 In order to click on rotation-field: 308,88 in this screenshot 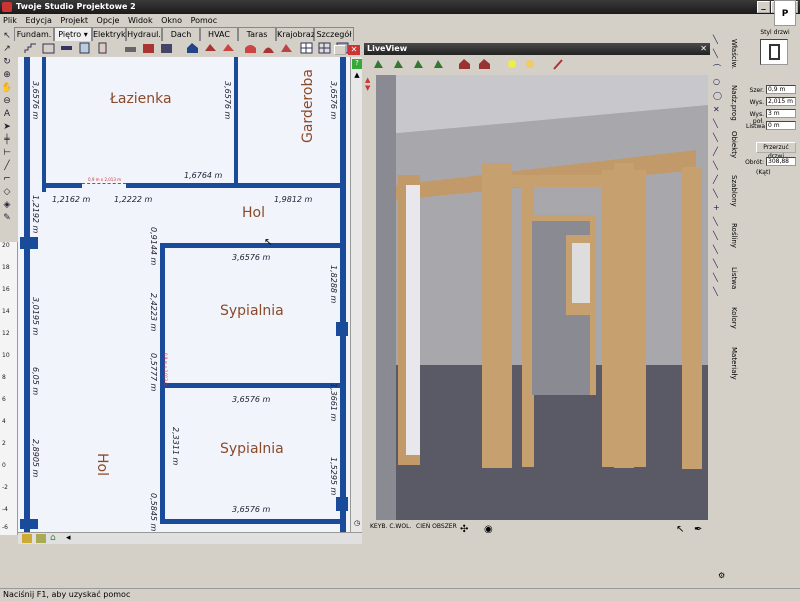, I will do `click(781, 161)`.